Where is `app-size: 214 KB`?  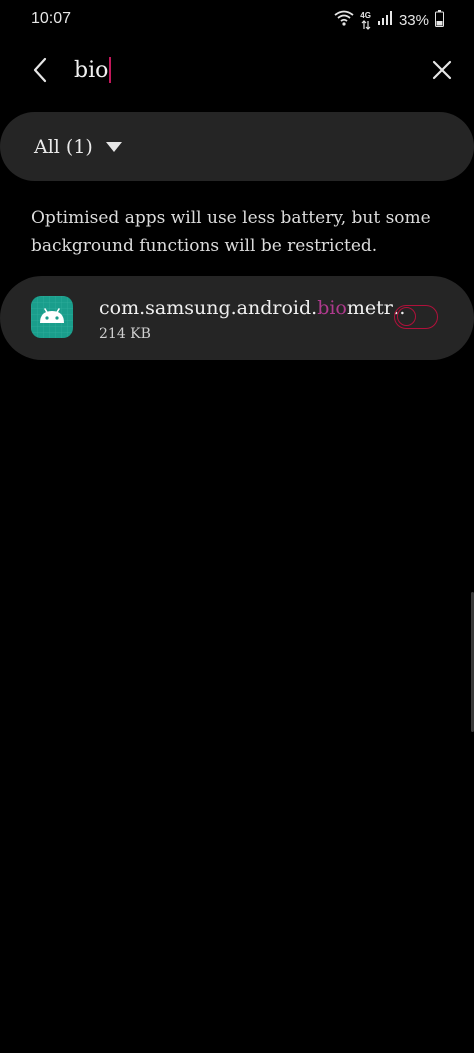 app-size: 214 KB is located at coordinates (125, 334).